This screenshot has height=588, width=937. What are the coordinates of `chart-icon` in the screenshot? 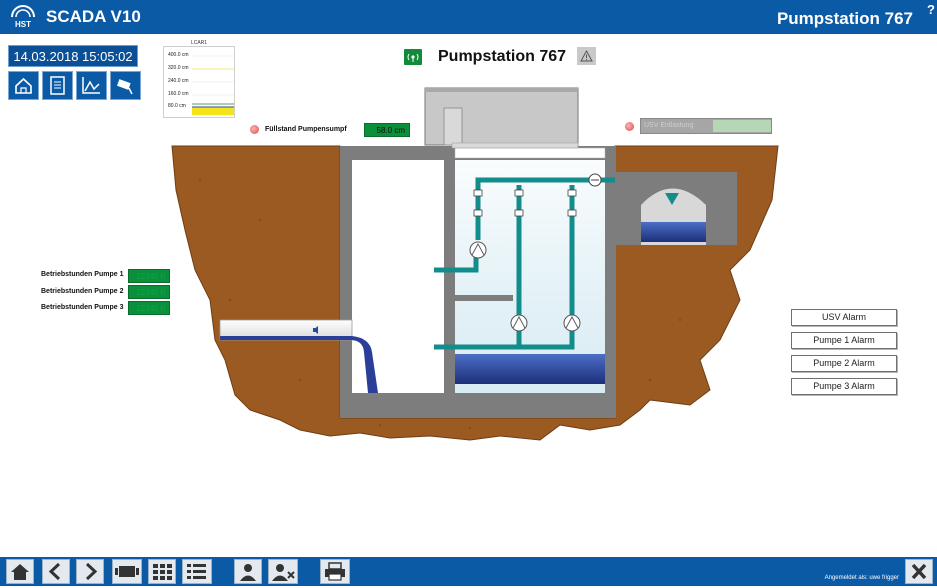 It's located at (91, 85).